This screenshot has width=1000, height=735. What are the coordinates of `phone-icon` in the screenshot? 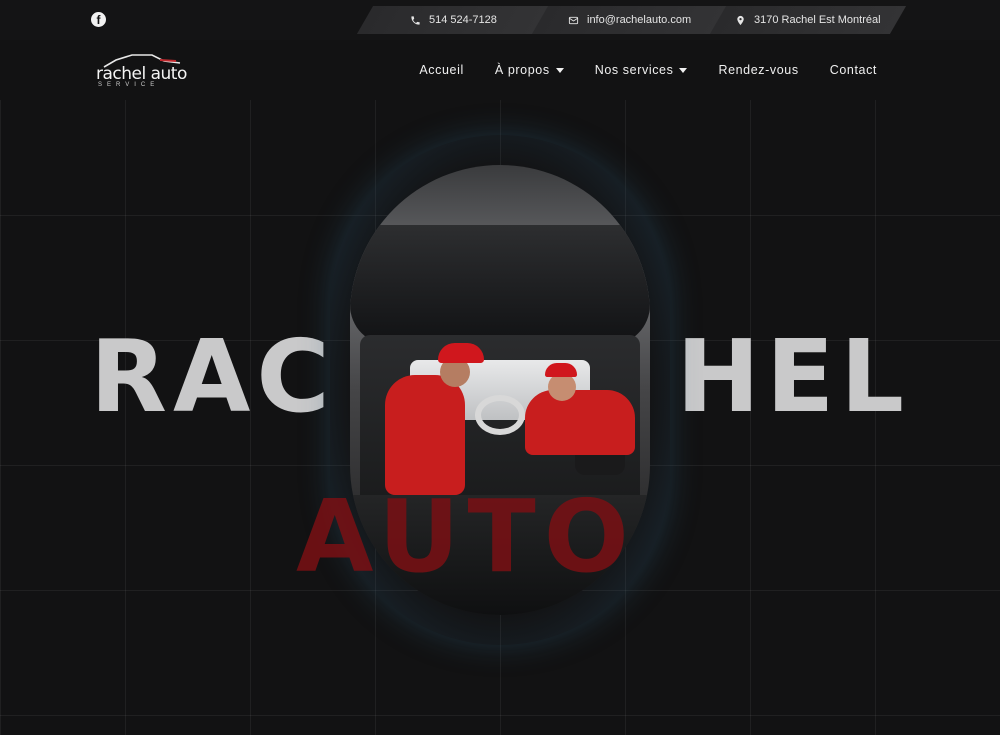 It's located at (415, 20).